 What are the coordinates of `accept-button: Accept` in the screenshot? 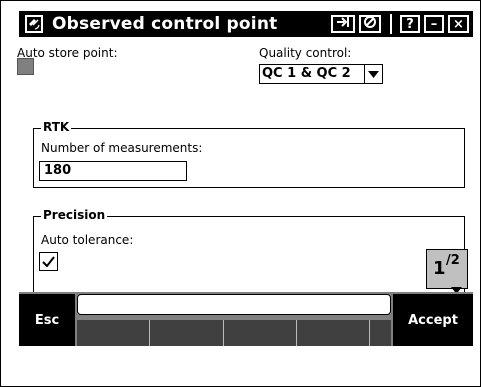 It's located at (433, 320).